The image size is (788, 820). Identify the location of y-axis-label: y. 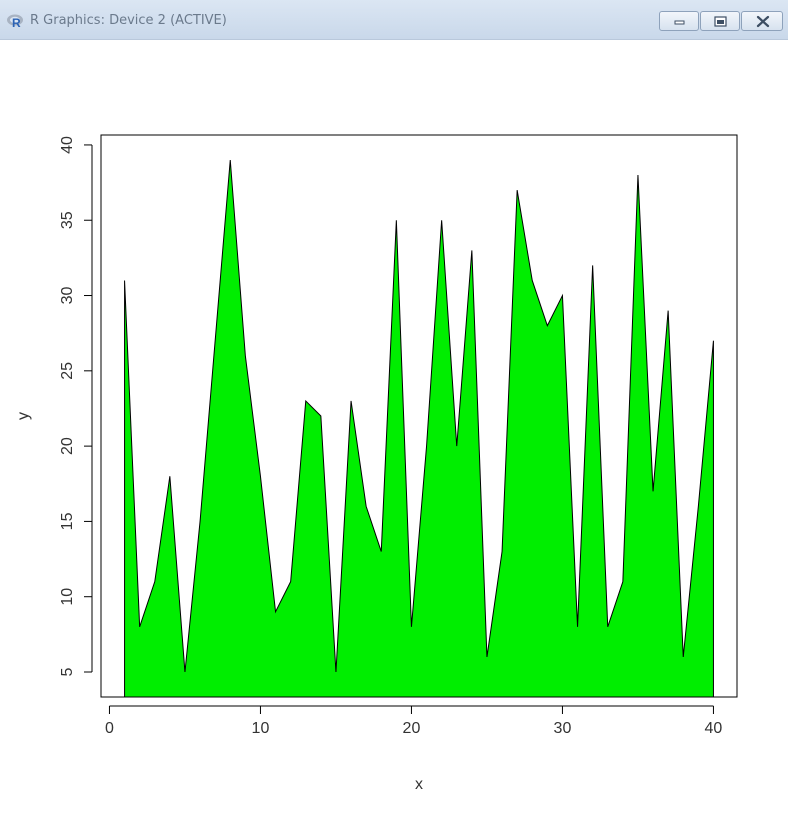
(23, 416).